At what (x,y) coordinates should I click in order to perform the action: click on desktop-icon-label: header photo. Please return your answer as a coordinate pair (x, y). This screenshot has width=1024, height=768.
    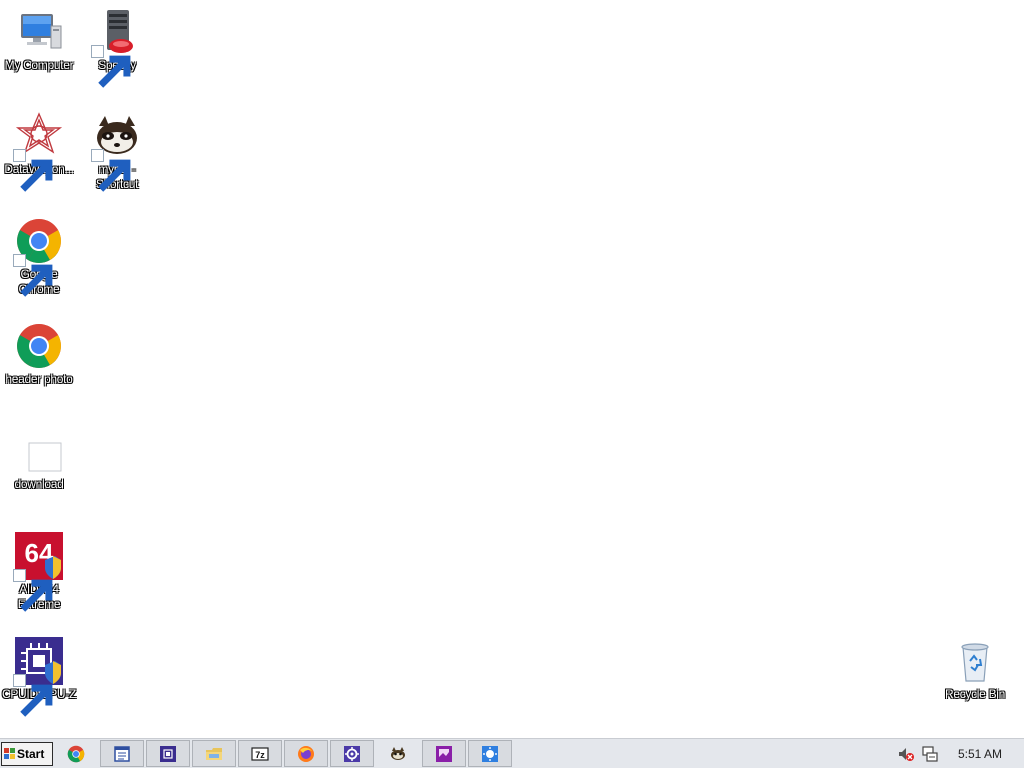
    Looking at the image, I should click on (39, 379).